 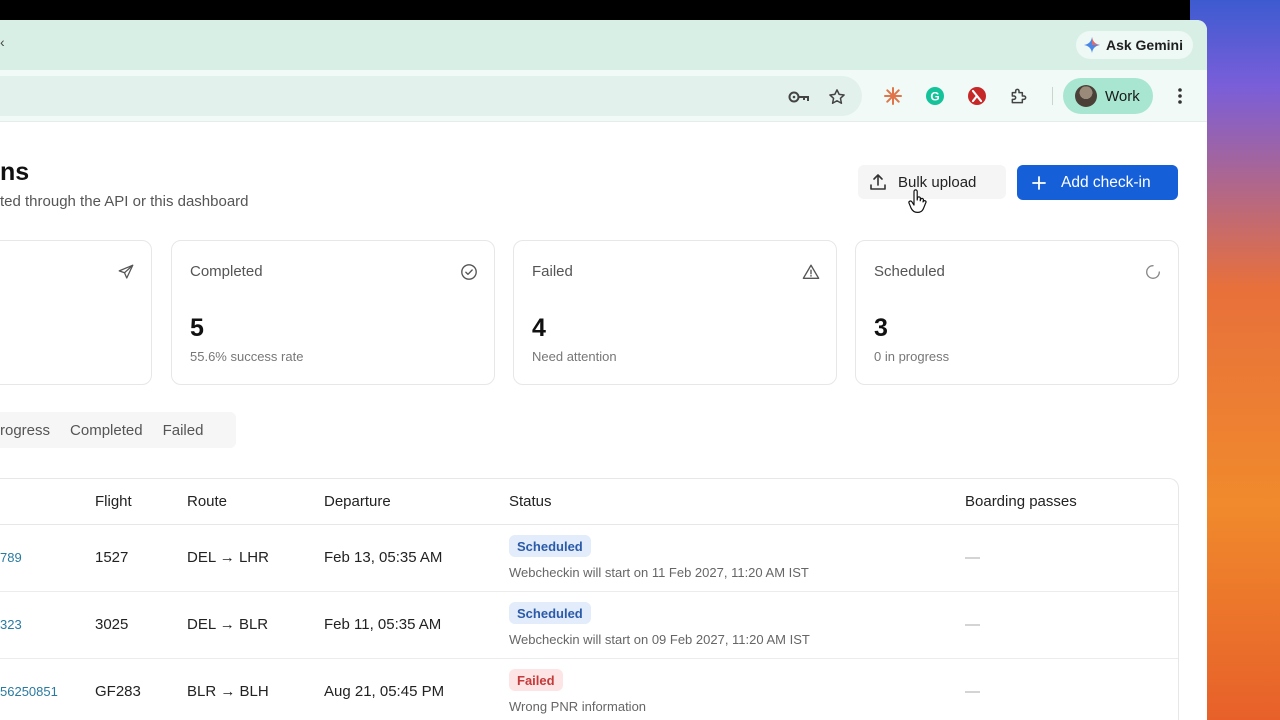 I want to click on browser-toolbar: G Work, so click(x=603, y=96).